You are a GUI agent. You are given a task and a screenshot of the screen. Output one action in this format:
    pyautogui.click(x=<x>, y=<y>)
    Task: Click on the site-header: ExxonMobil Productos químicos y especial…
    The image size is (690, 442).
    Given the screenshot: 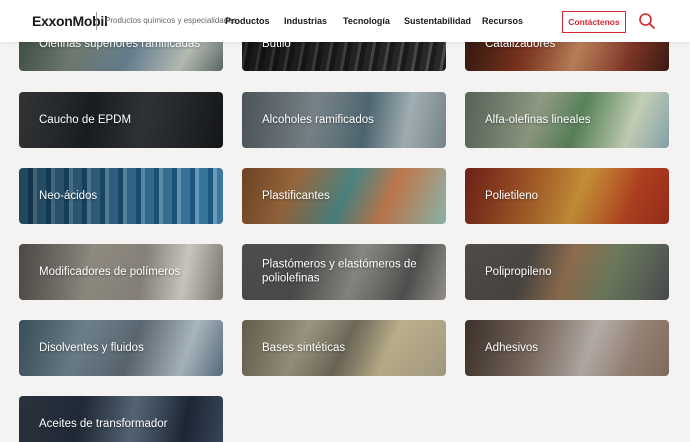 What is the action you would take?
    pyautogui.click(x=345, y=21)
    